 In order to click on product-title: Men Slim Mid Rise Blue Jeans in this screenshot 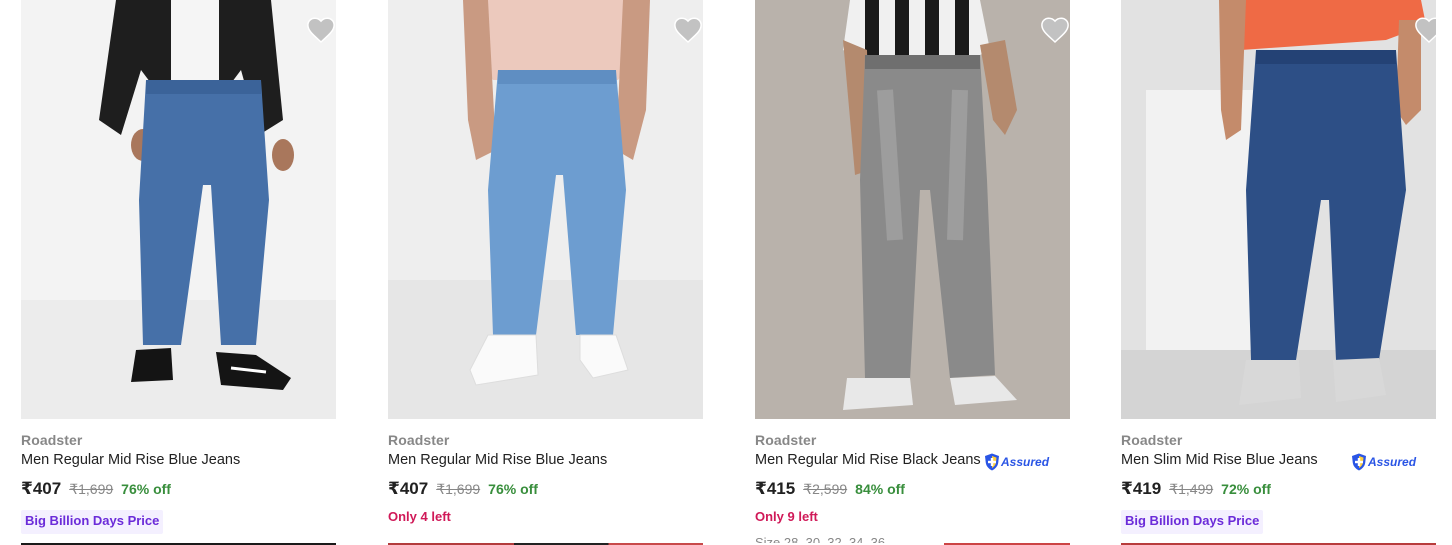, I will do `click(1219, 460)`.